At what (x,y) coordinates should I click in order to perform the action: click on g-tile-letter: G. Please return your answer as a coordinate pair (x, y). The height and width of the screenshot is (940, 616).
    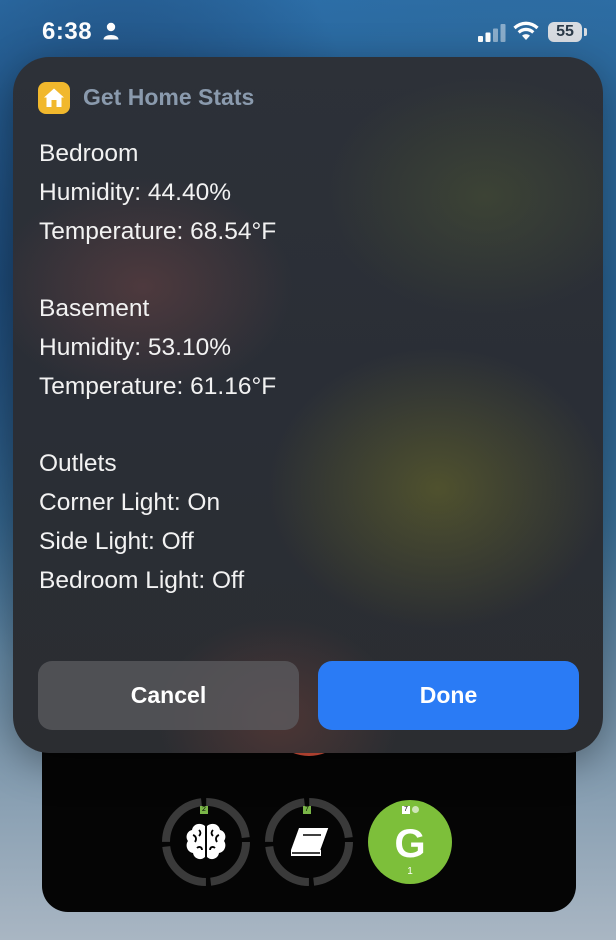
    Looking at the image, I should click on (410, 844).